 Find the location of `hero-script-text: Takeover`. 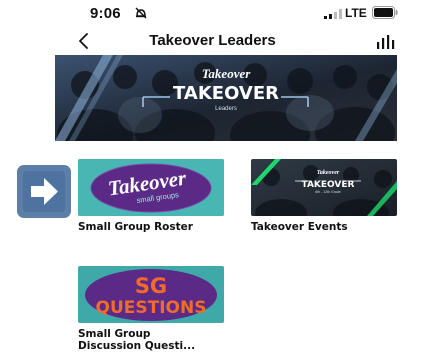

hero-script-text: Takeover is located at coordinates (227, 73).